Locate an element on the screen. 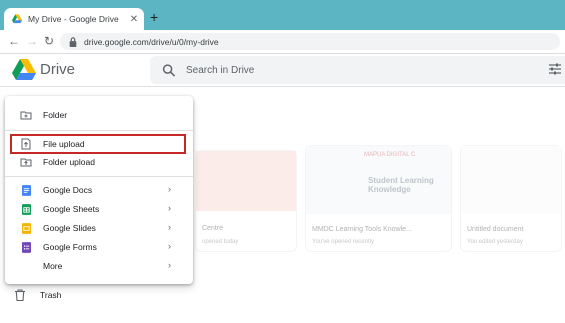 This screenshot has height=323, width=565. file-card-subtitle: opened today is located at coordinates (220, 242).